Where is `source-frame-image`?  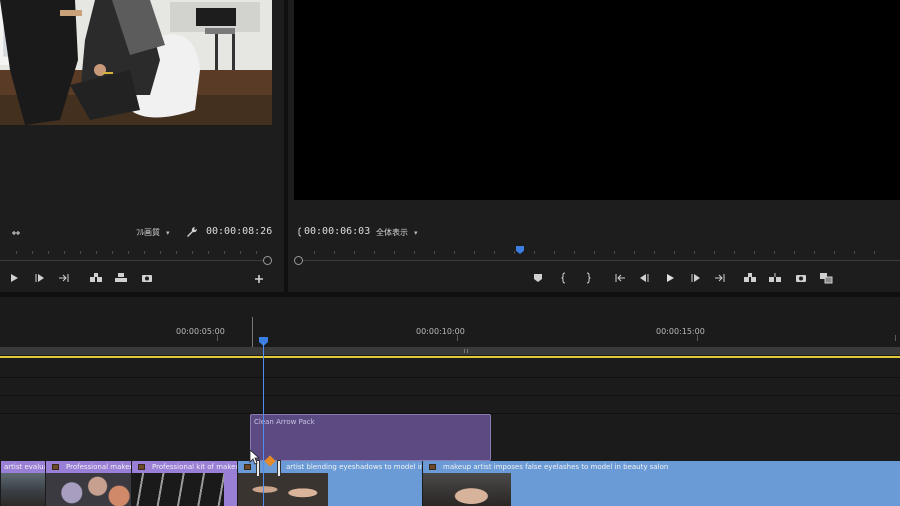
source-frame-image is located at coordinates (136, 62).